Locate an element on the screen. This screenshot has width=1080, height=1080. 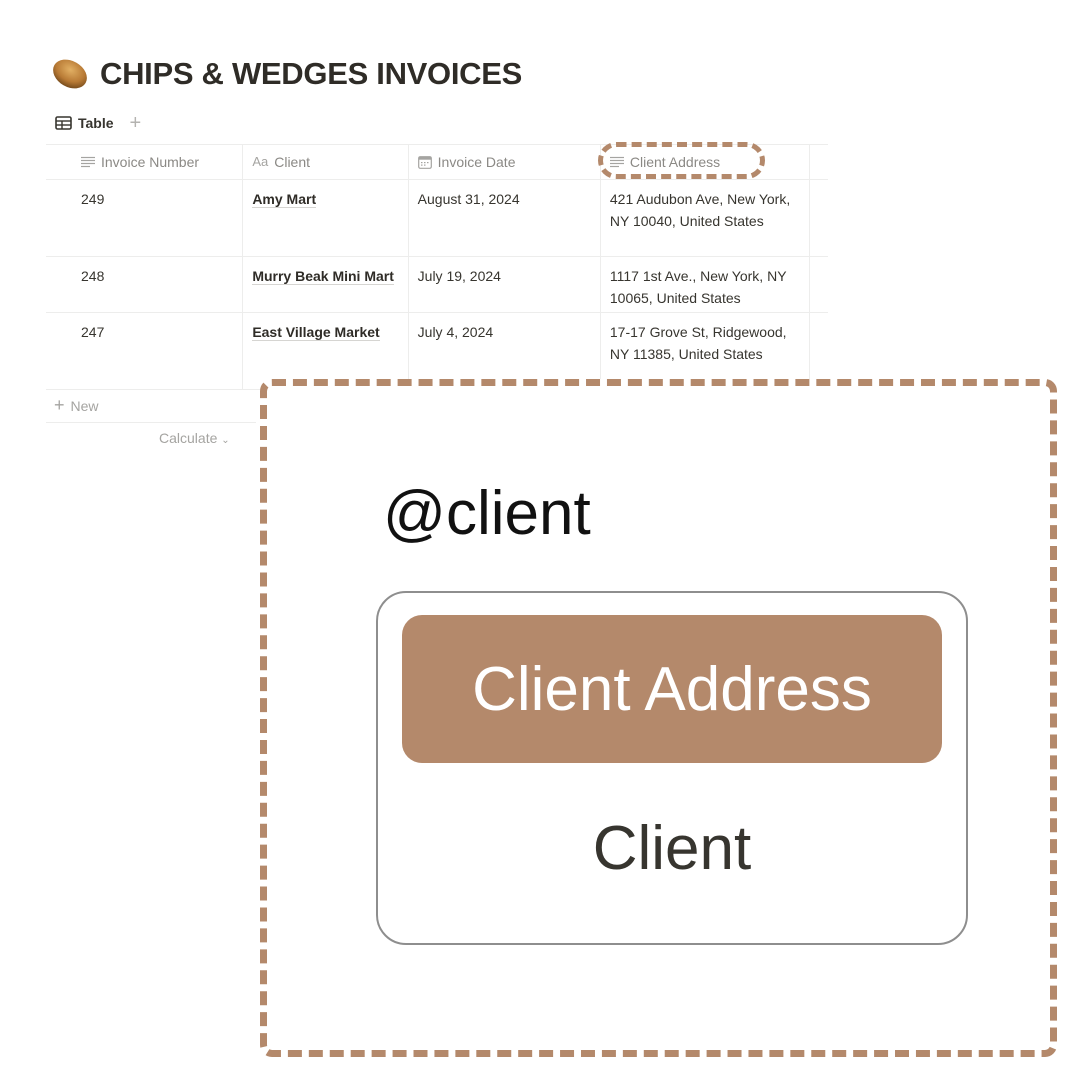
column-header-client-address: Client Address is located at coordinates (706, 162).